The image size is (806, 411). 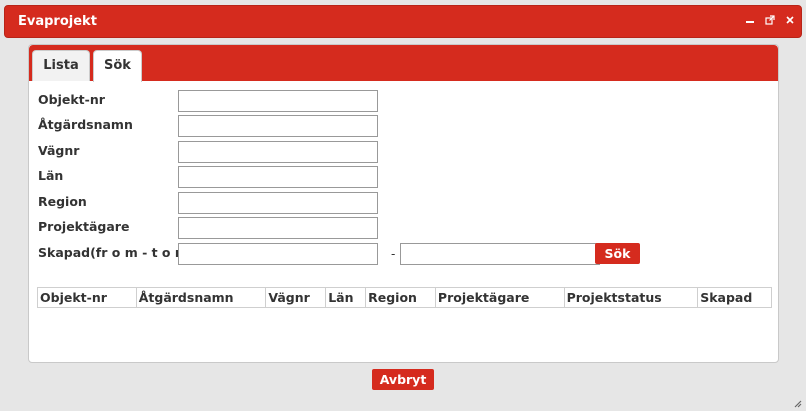 I want to click on column-header-vagnr: Vägnr, so click(x=296, y=297).